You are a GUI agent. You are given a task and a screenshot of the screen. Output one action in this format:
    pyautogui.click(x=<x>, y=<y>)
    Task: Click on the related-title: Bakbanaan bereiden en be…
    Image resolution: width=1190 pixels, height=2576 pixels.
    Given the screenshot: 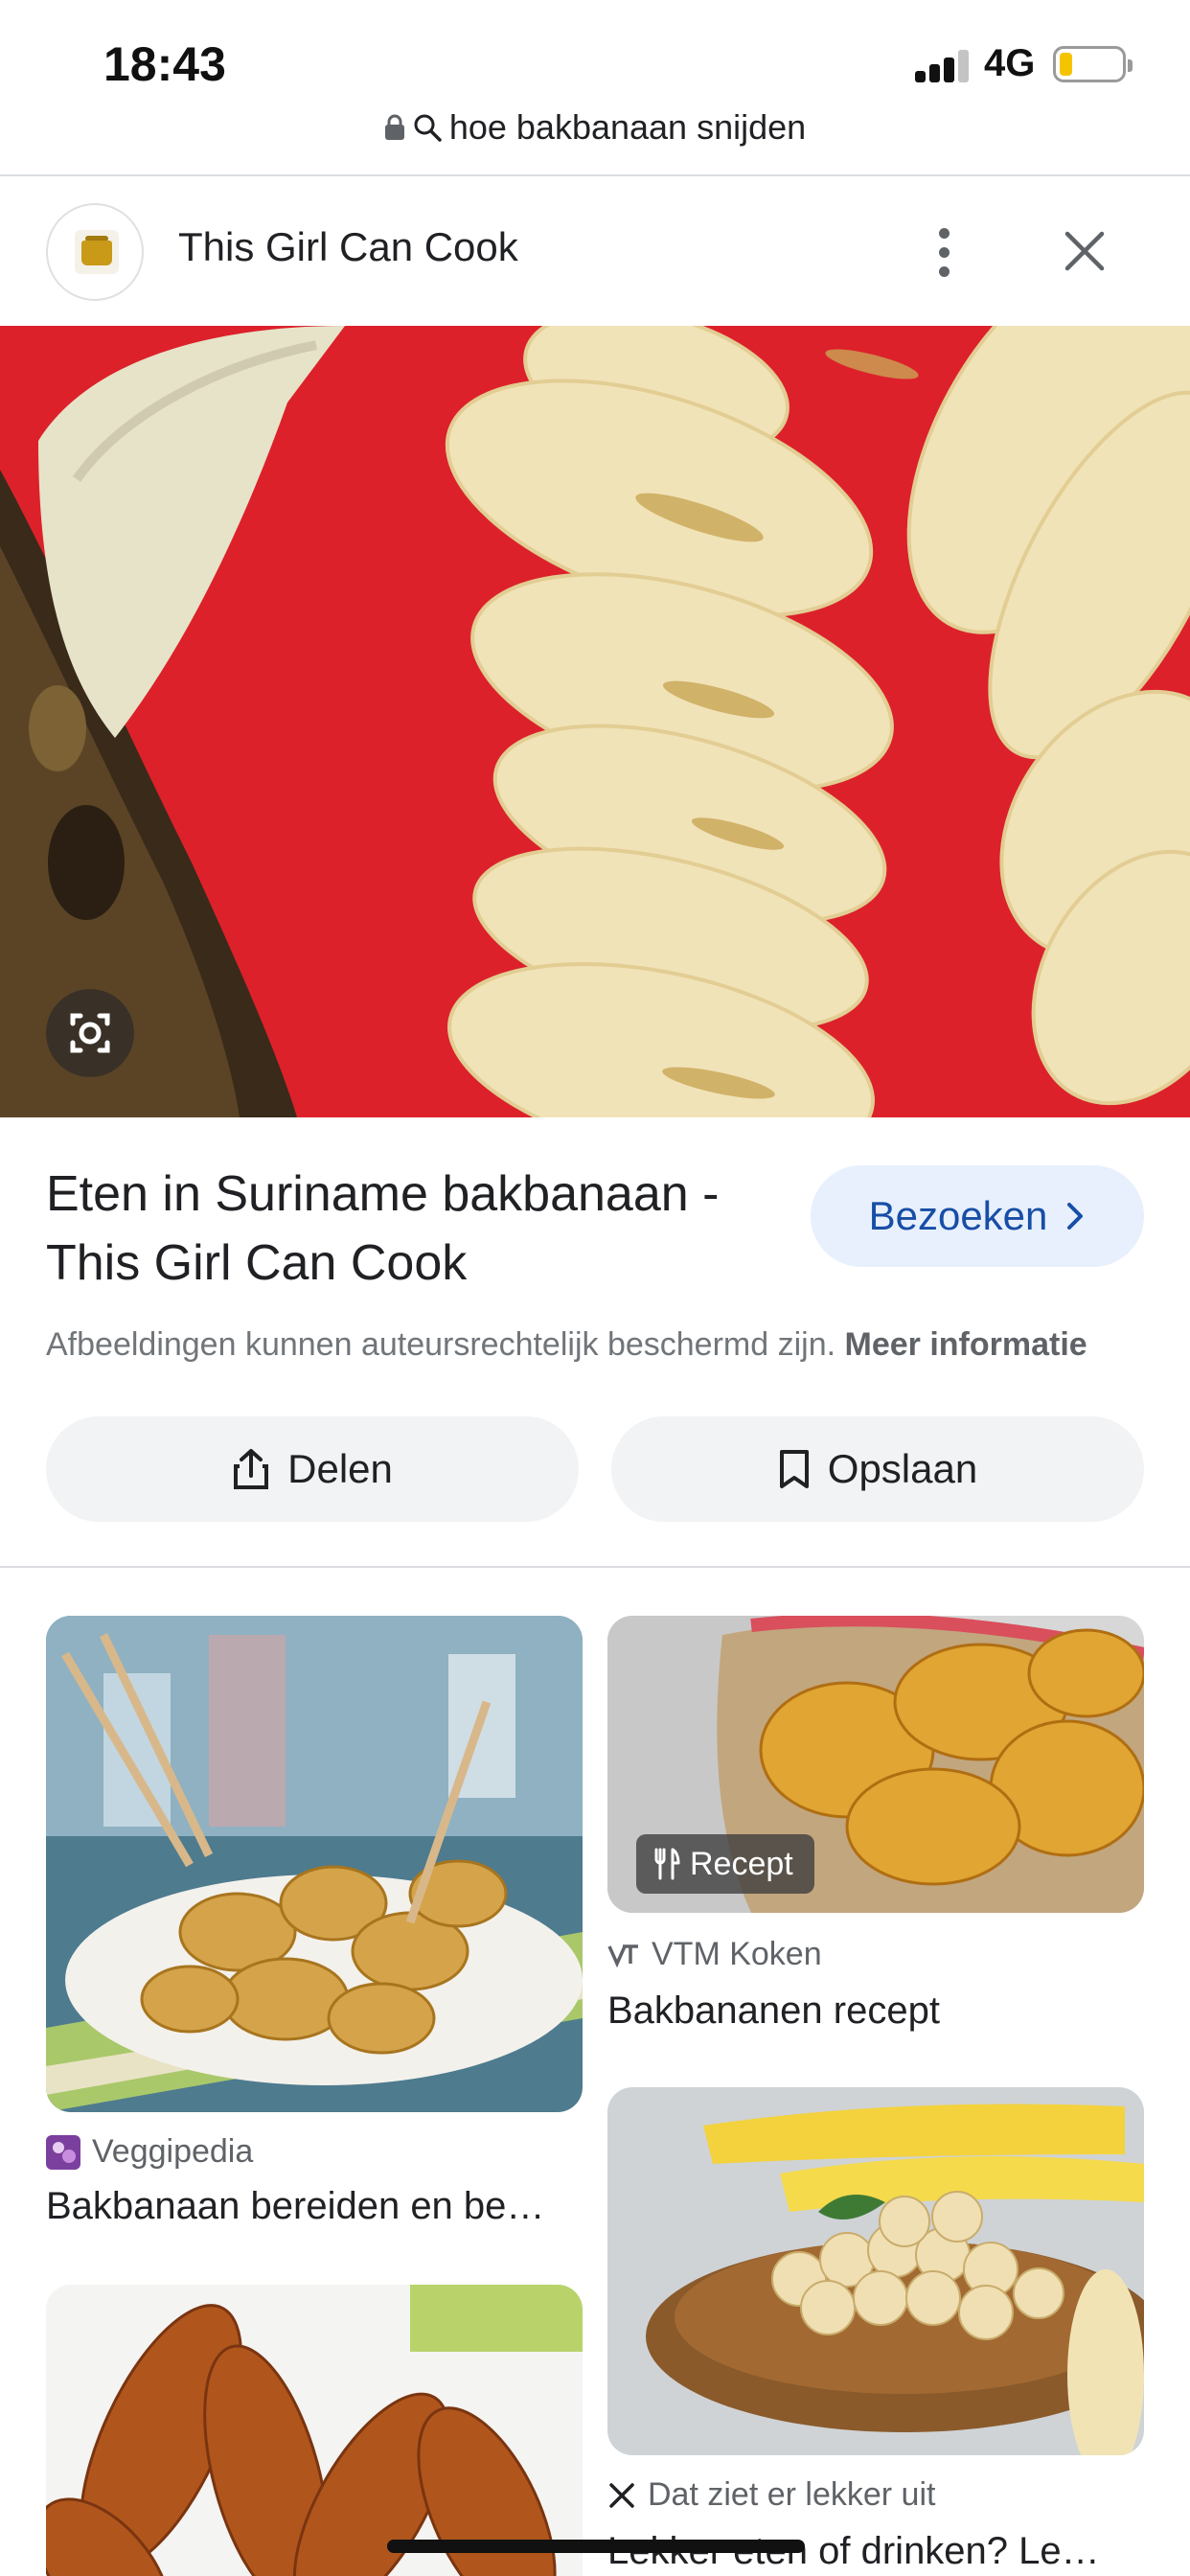 What is the action you would take?
    pyautogui.click(x=315, y=2206)
    